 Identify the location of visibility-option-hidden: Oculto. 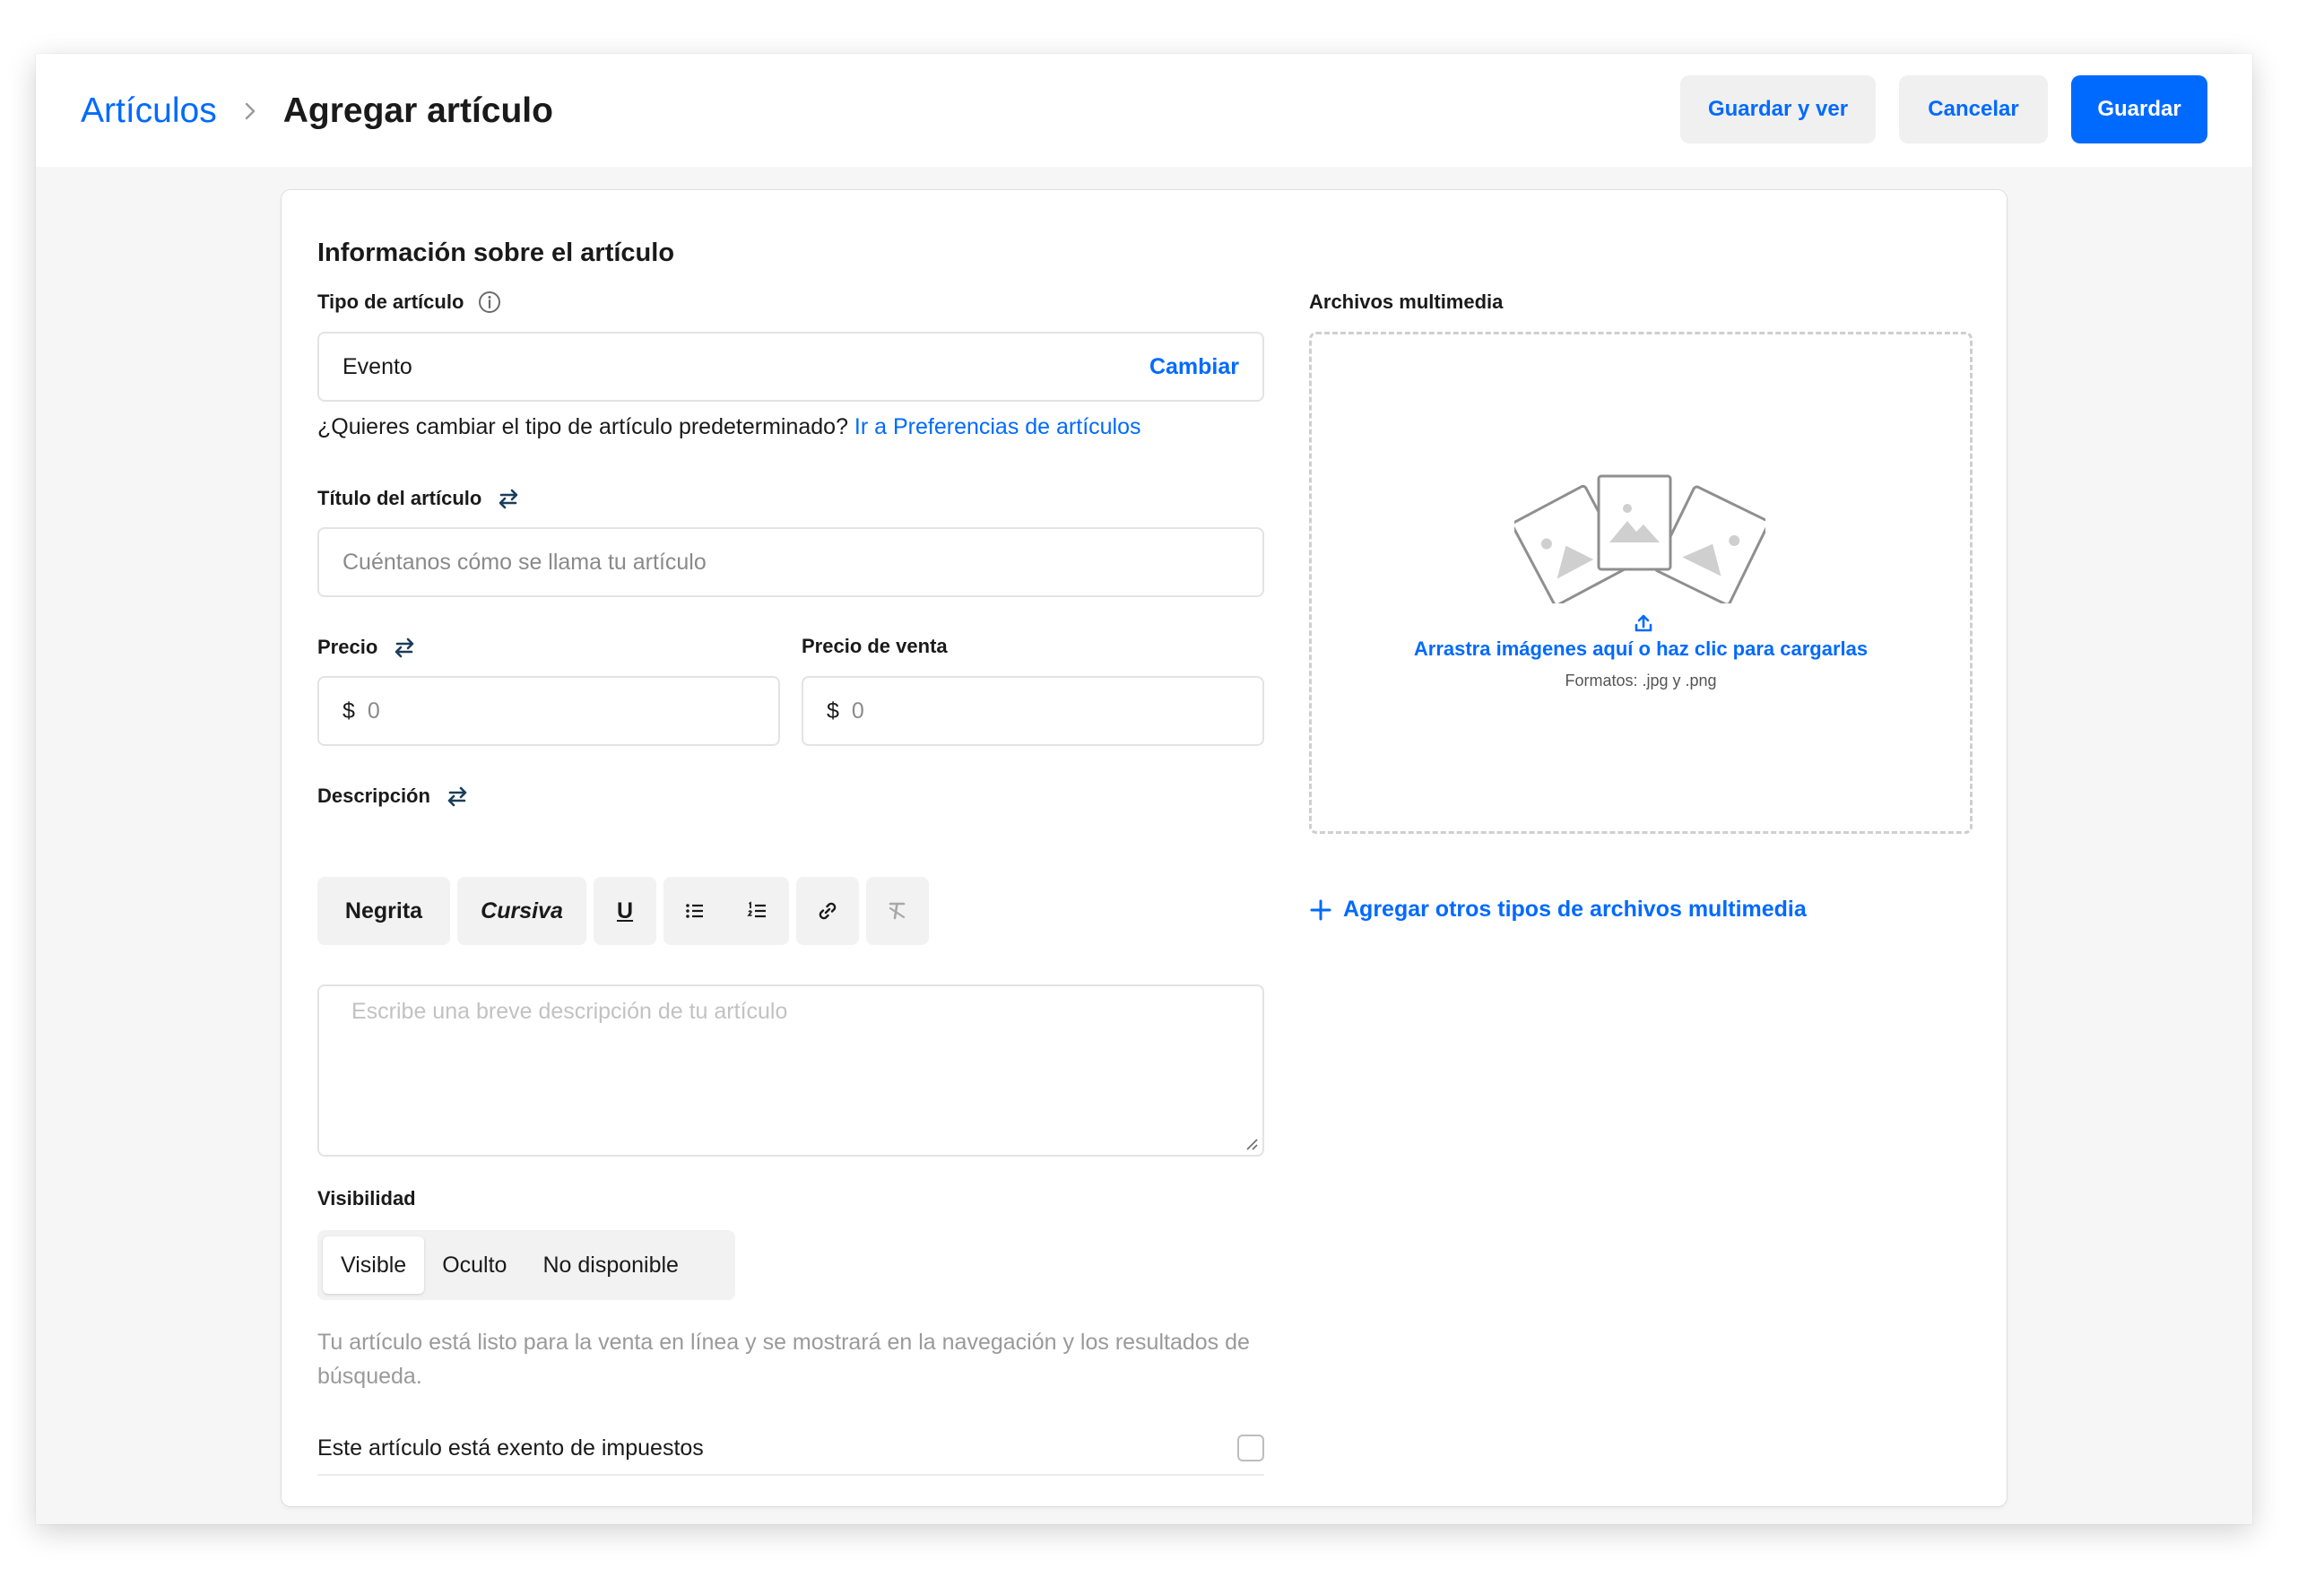
(474, 1265).